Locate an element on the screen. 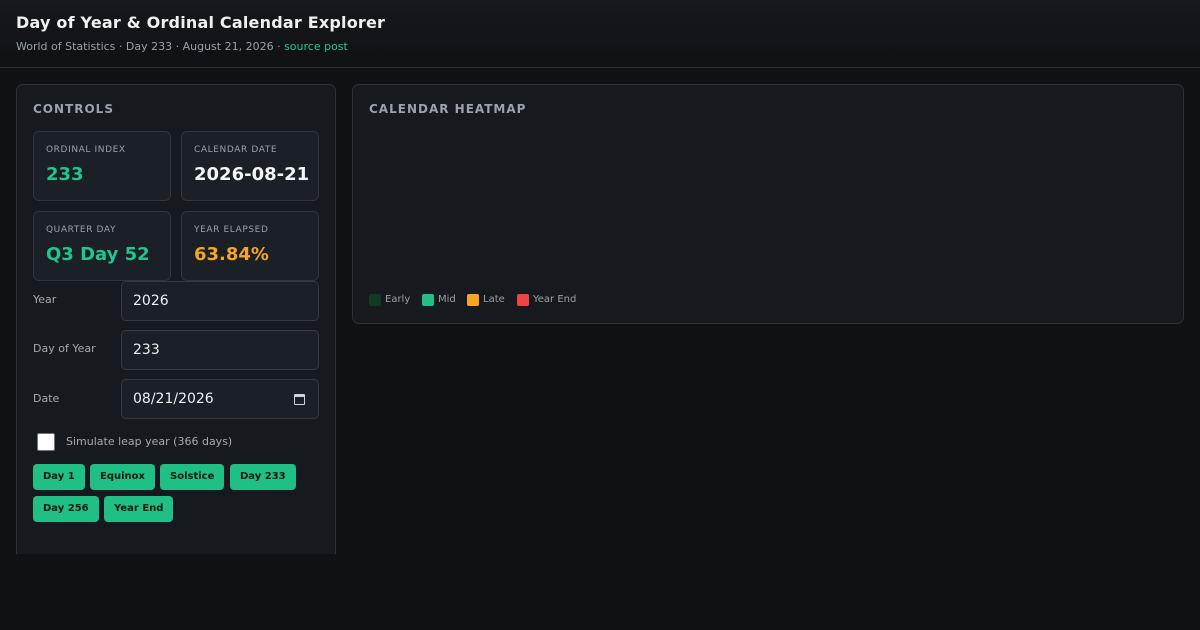  stat-calendar-date: CALENDAR DATE 2026-08-21 is located at coordinates (250, 166).